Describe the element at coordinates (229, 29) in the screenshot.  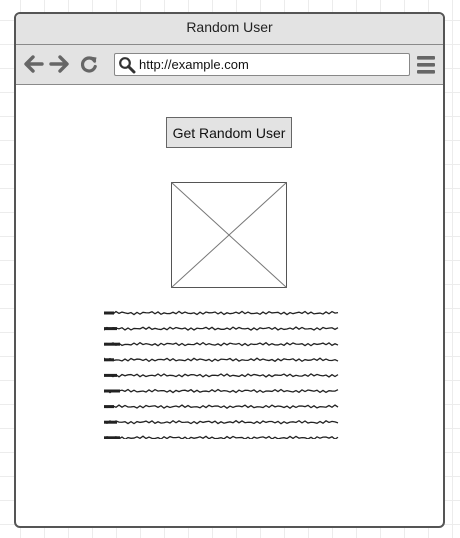
I see `window-title: Random User` at that location.